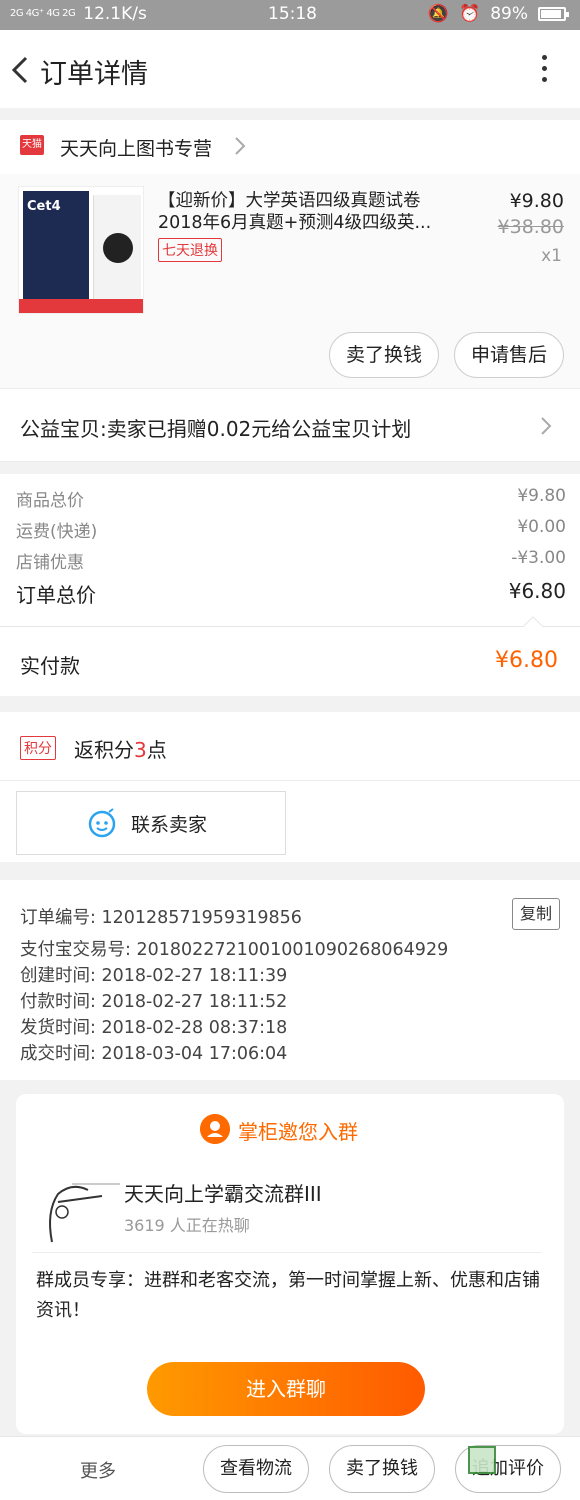 The width and height of the screenshot is (580, 1500). I want to click on shop-name: 天天向上图书专营, so click(136, 147).